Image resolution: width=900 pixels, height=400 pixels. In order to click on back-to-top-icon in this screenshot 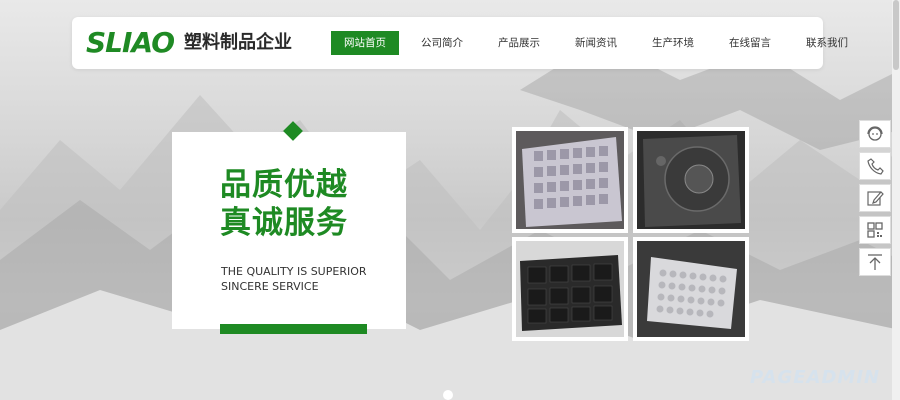, I will do `click(875, 262)`.